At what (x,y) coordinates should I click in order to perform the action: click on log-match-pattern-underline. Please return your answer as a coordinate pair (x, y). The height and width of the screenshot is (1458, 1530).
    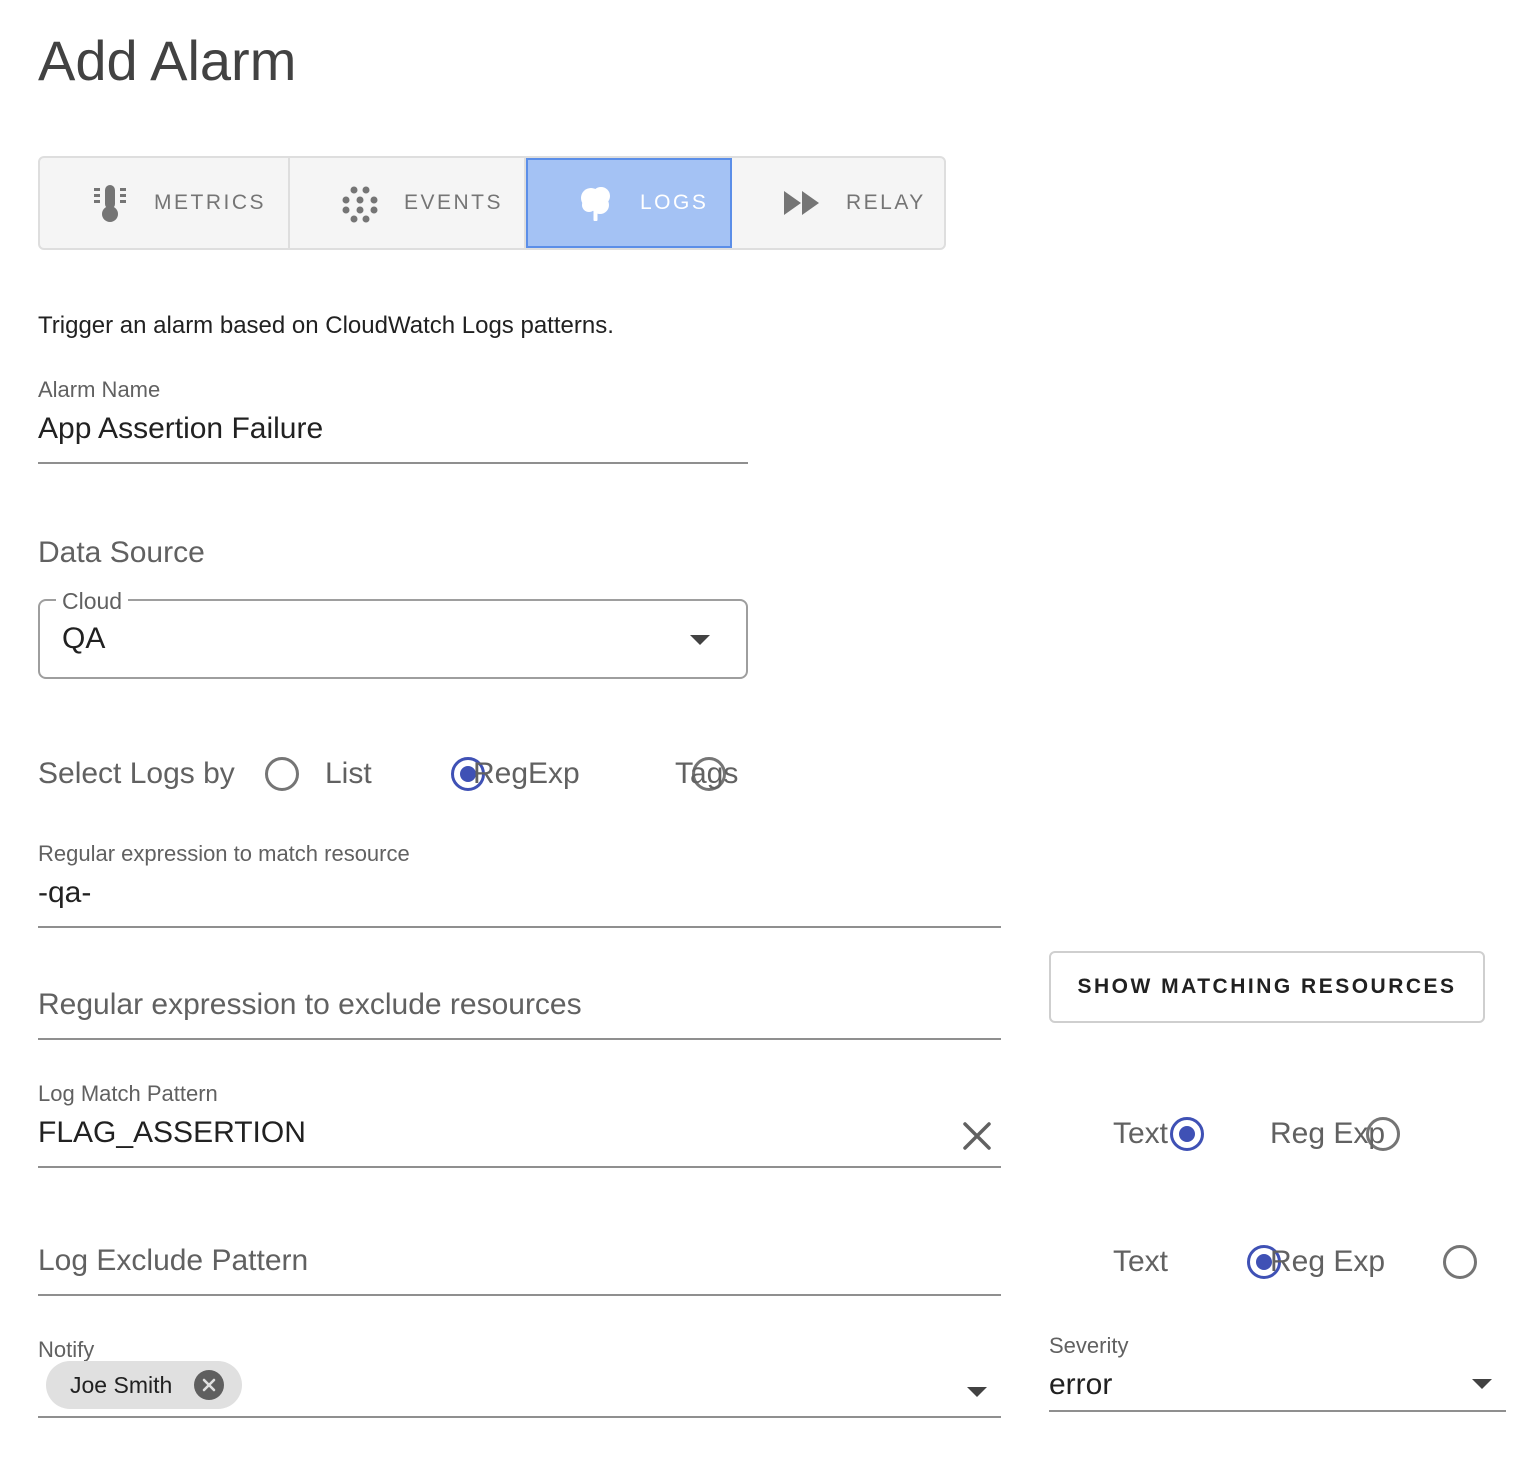
    Looking at the image, I should click on (519, 1167).